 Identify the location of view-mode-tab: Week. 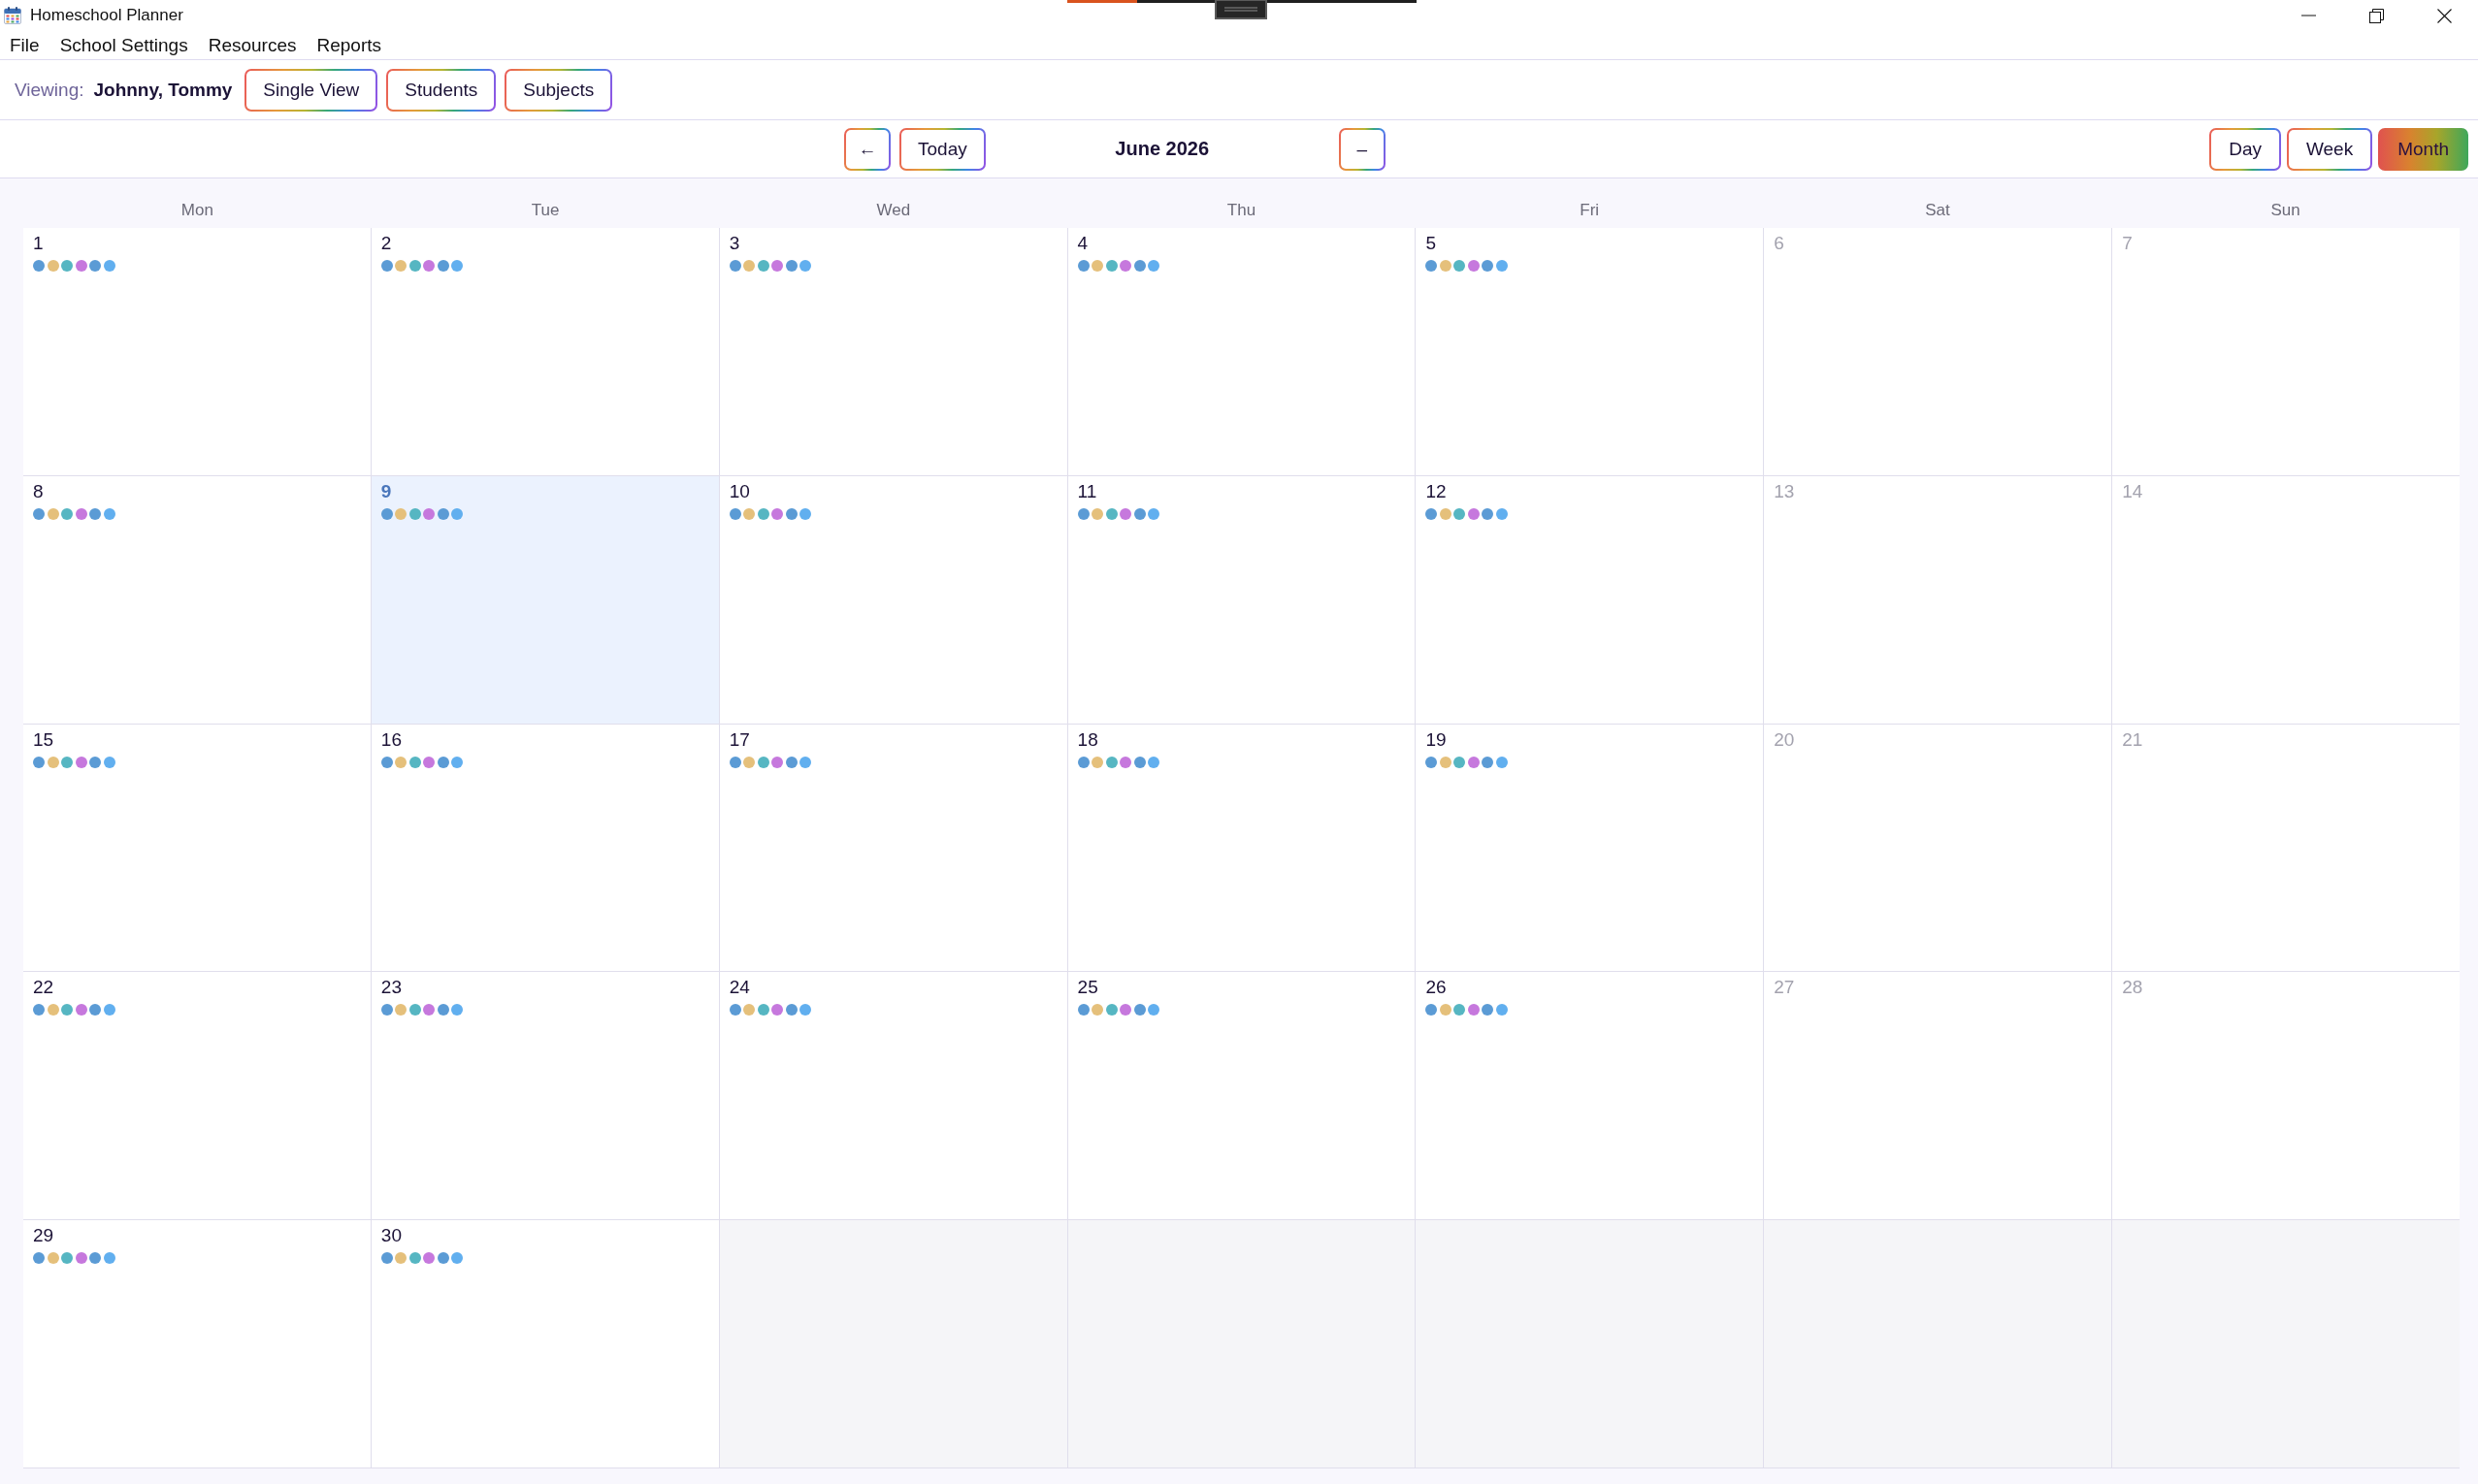
(2330, 149).